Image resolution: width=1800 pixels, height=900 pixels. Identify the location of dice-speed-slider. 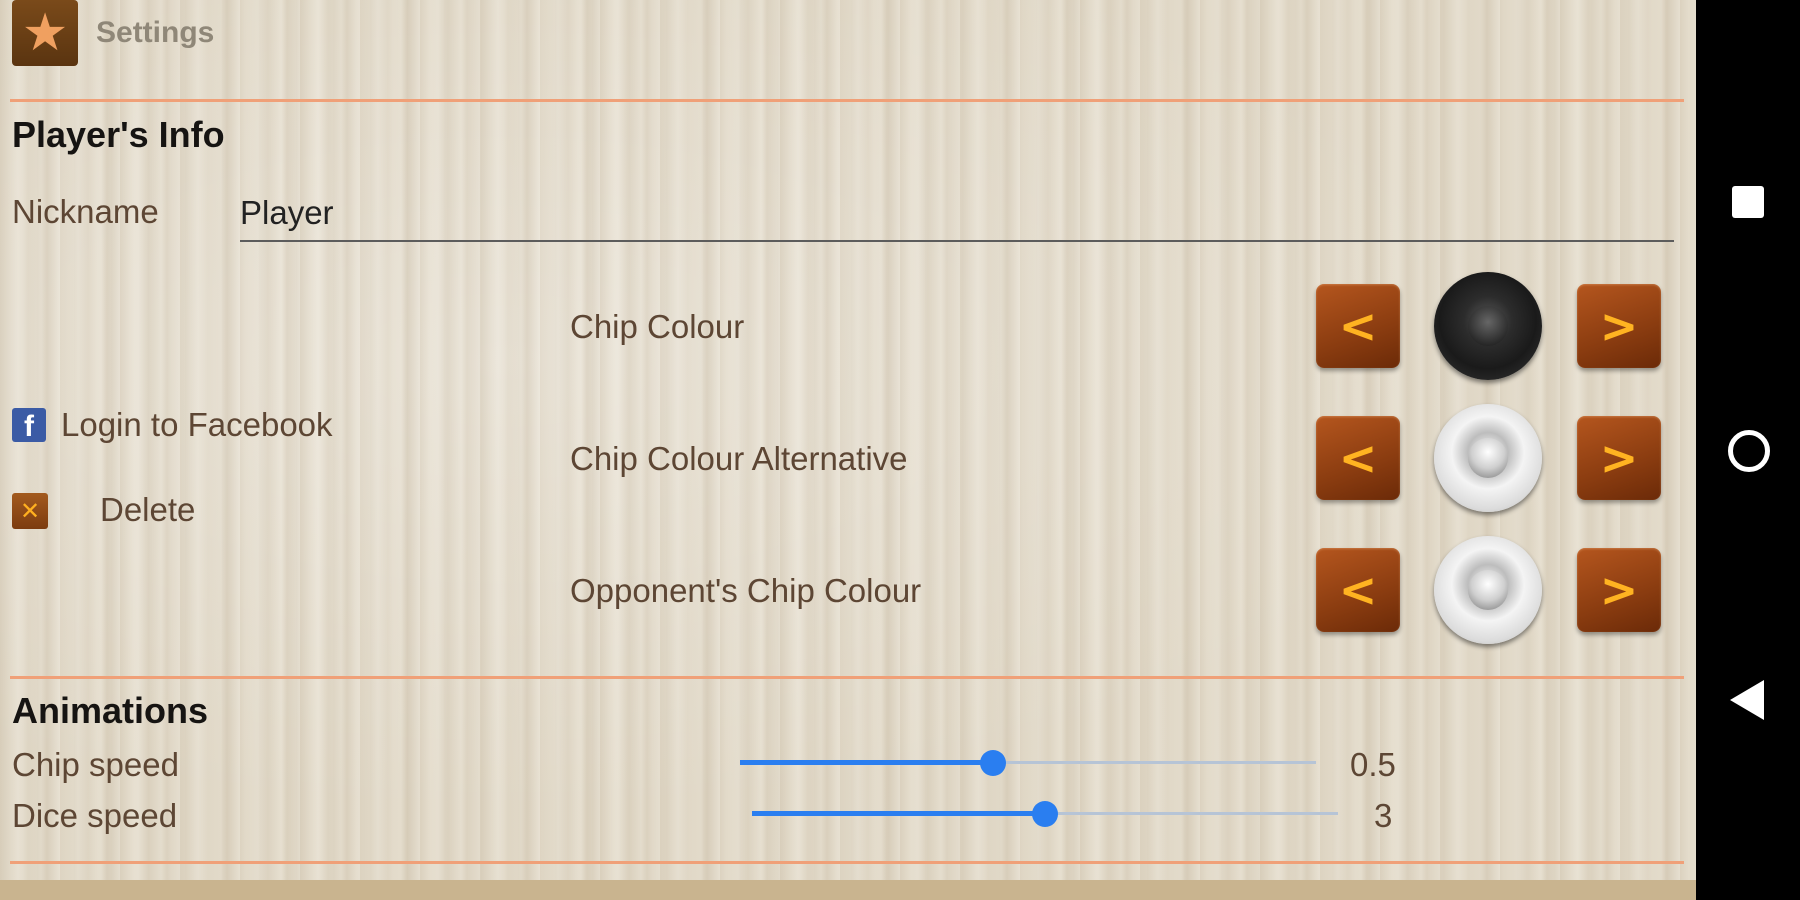
(1045, 814).